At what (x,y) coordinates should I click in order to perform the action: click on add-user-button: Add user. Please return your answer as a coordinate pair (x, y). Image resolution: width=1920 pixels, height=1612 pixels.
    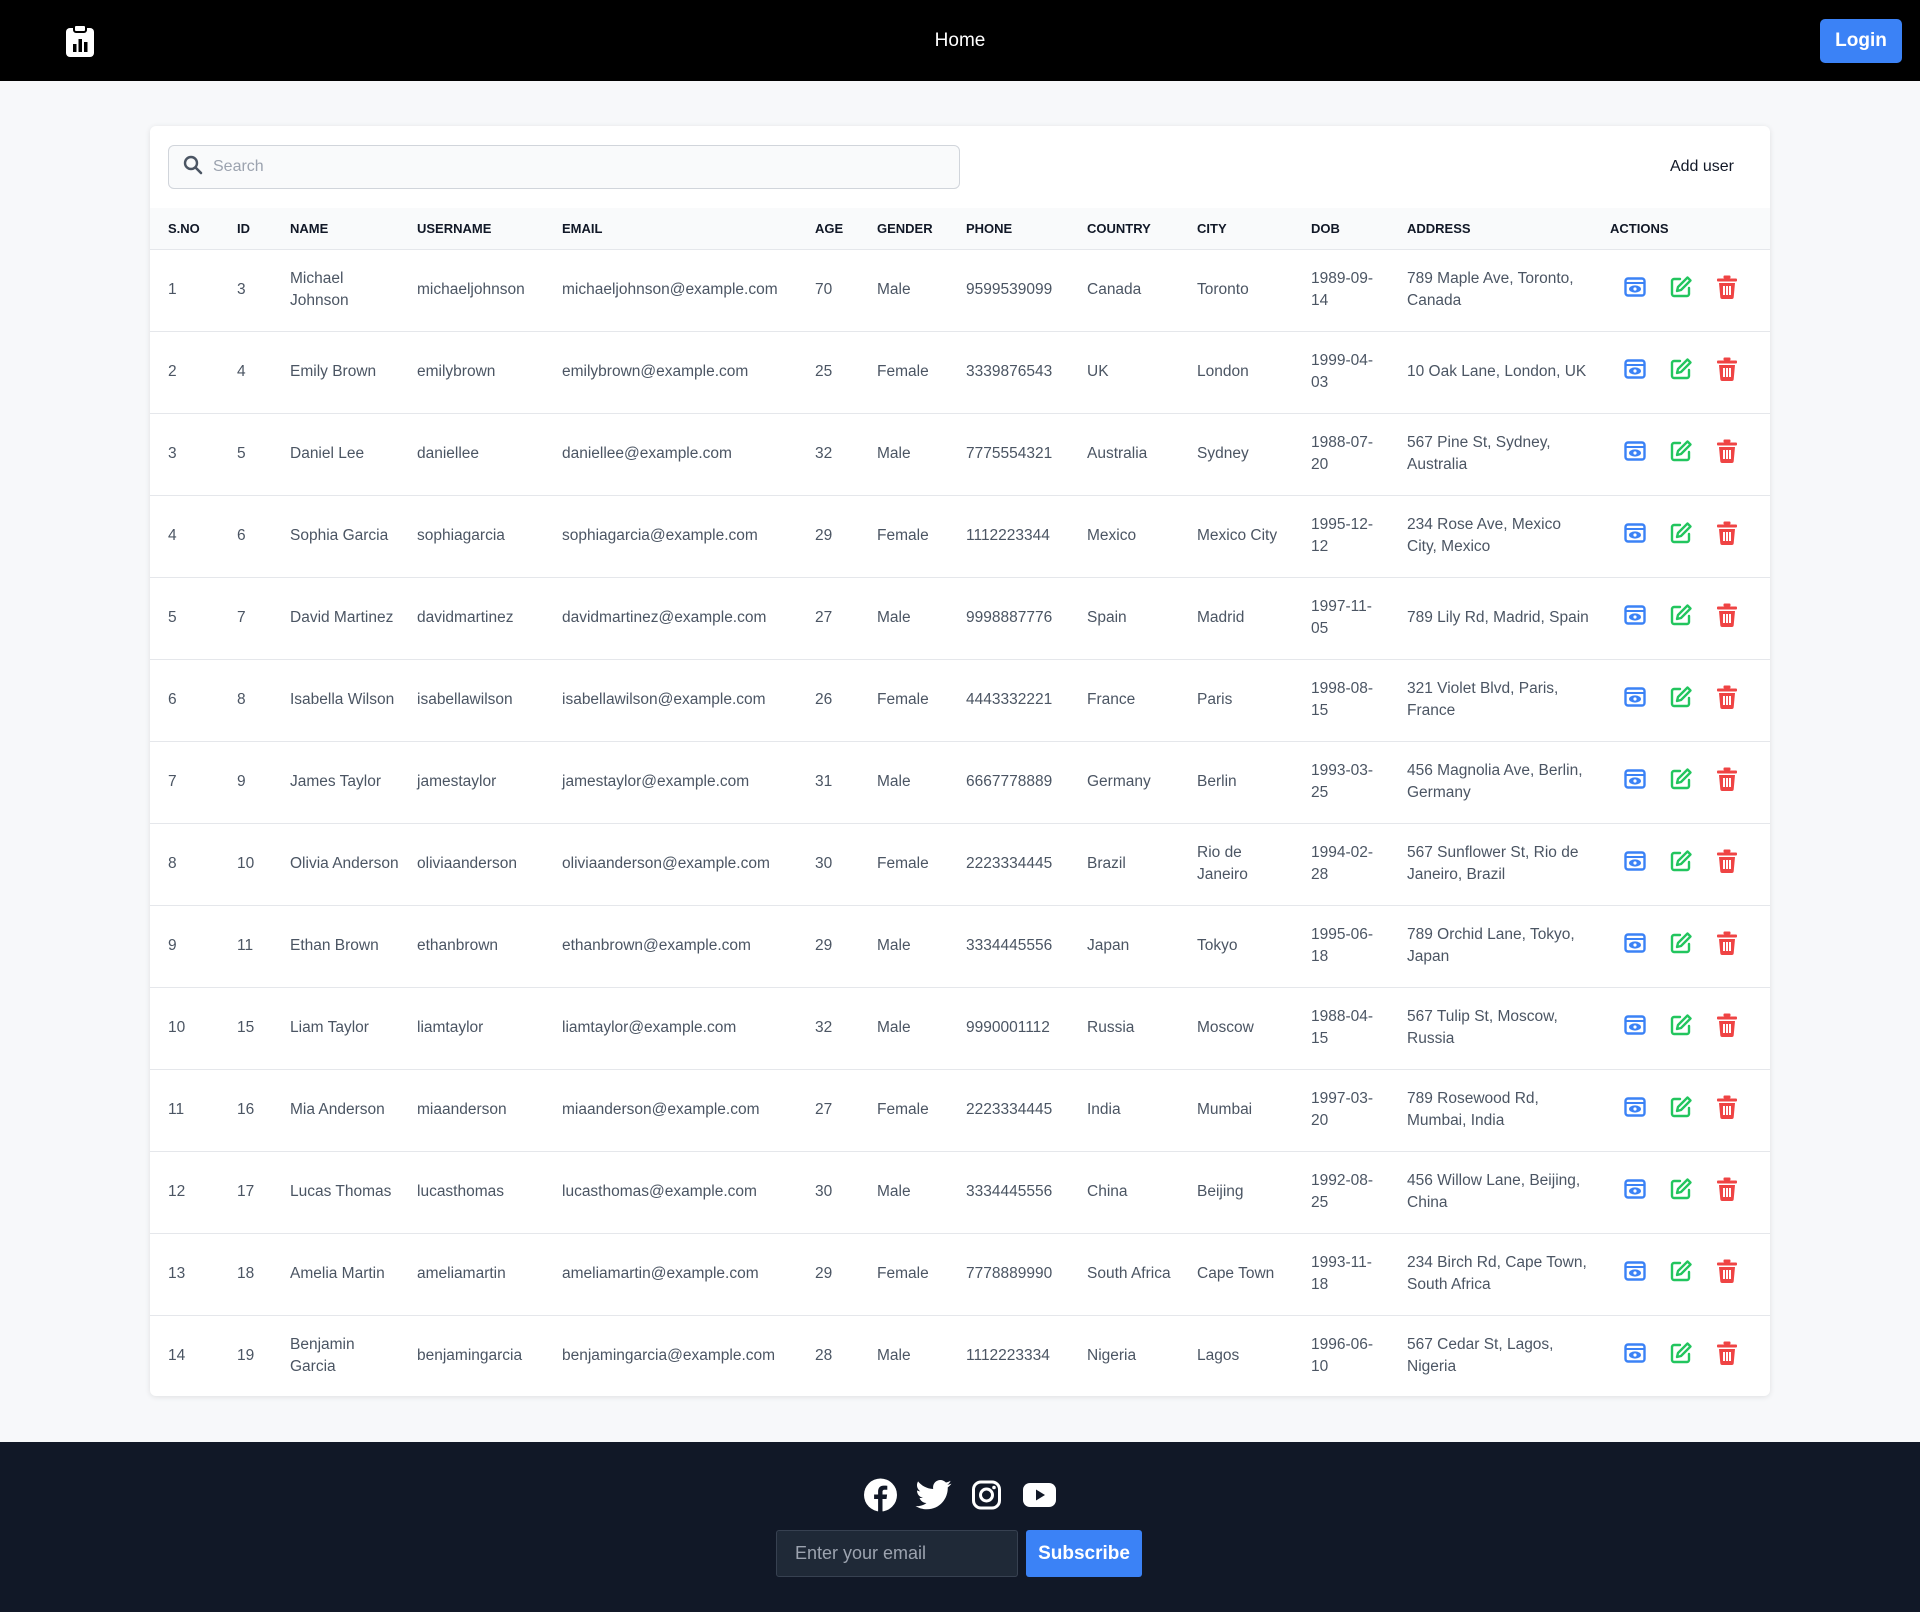
    Looking at the image, I should click on (1702, 167).